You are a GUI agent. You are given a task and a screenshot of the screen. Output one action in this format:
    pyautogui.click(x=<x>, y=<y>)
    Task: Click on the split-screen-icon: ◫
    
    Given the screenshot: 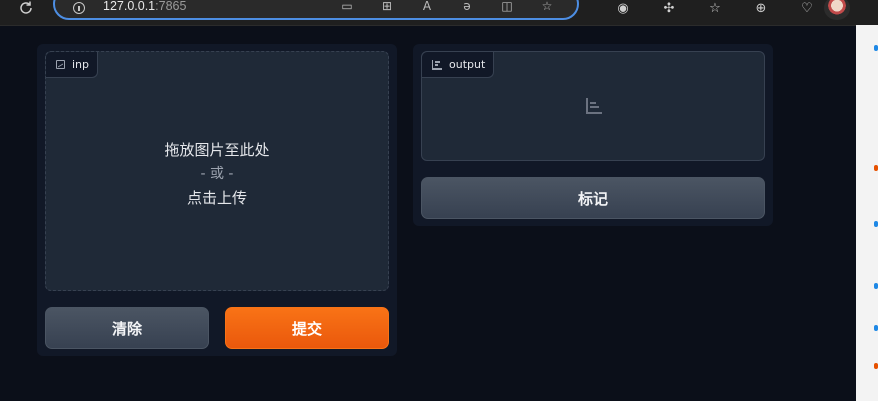 What is the action you would take?
    pyautogui.click(x=507, y=6)
    